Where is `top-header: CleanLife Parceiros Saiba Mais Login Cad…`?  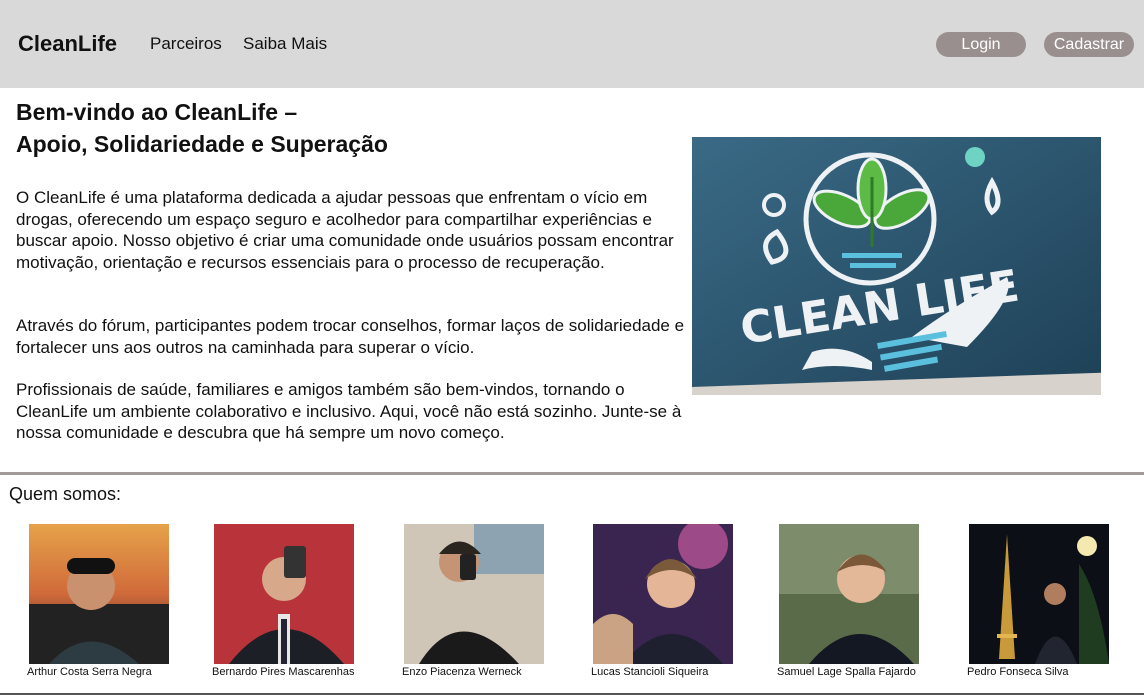 top-header: CleanLife Parceiros Saiba Mais Login Cad… is located at coordinates (572, 44).